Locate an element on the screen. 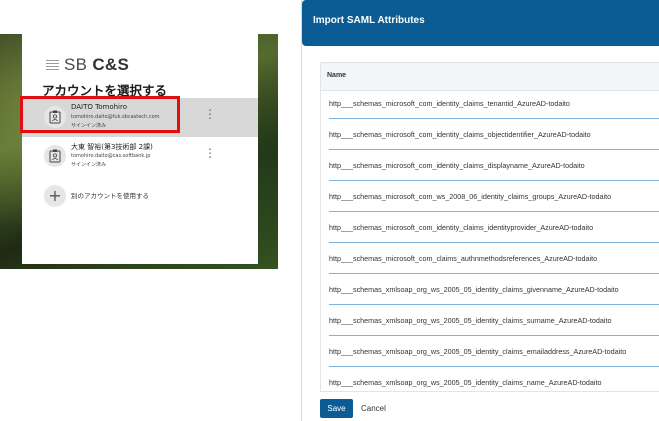 The width and height of the screenshot is (659, 421). account-email: tomohiro.daito@cas.softbank.jp is located at coordinates (111, 156).